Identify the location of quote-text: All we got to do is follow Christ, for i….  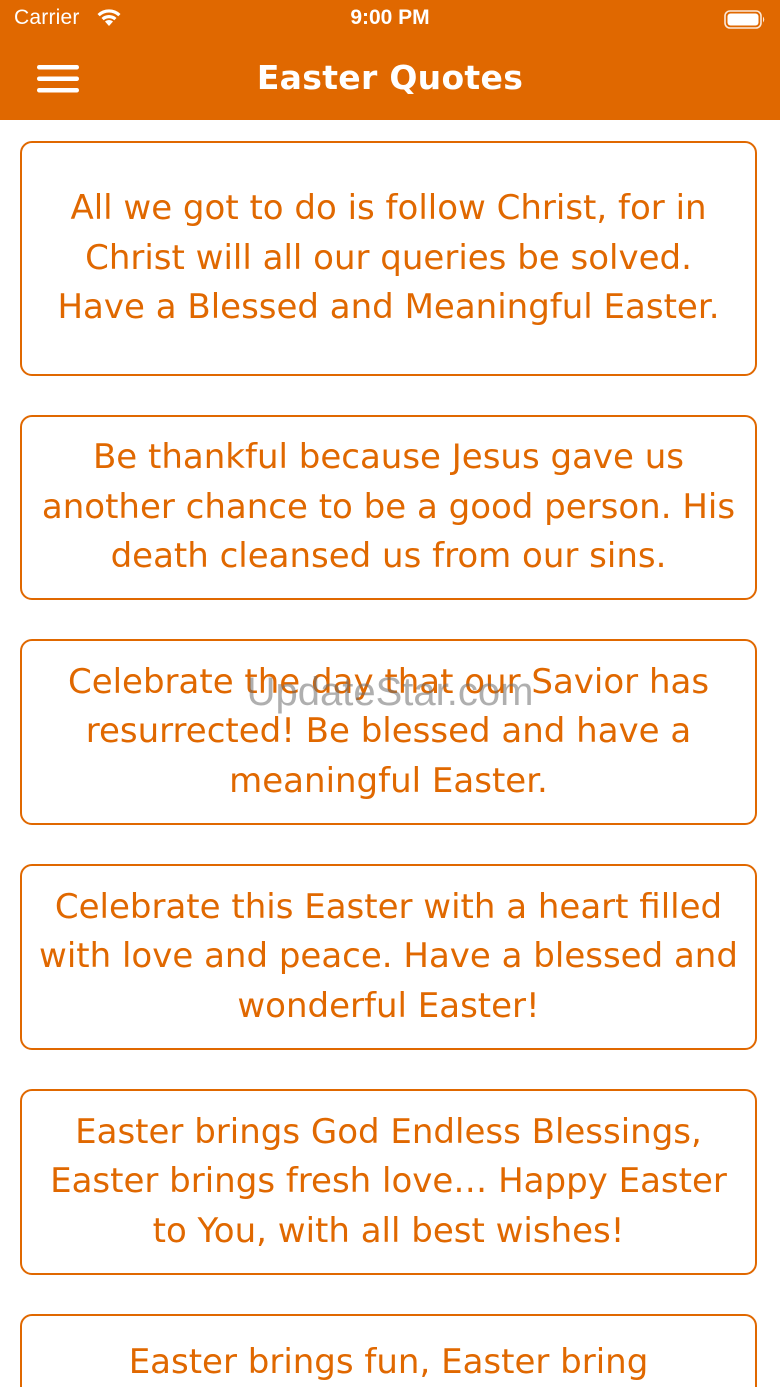
(388, 258).